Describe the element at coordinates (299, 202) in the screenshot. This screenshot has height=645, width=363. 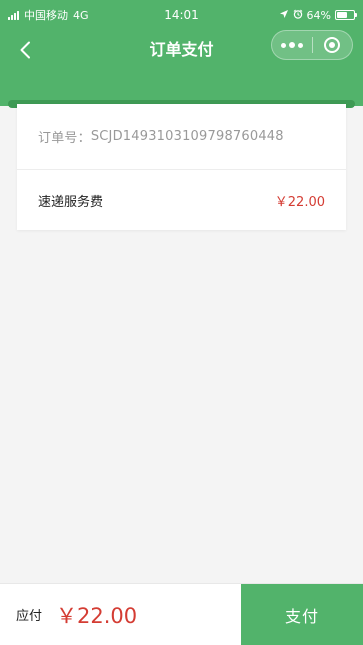
I see `fee-amount: ￥22.00` at that location.